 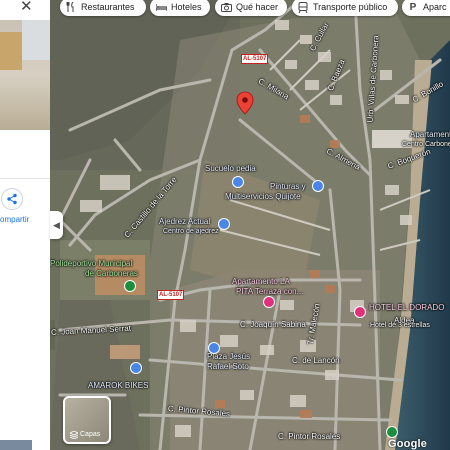 I want to click on share-button, so click(x=12, y=199).